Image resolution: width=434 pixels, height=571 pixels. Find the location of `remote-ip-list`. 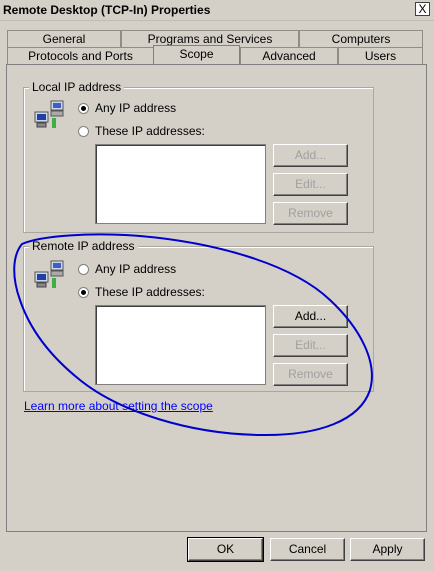

remote-ip-list is located at coordinates (180, 345).